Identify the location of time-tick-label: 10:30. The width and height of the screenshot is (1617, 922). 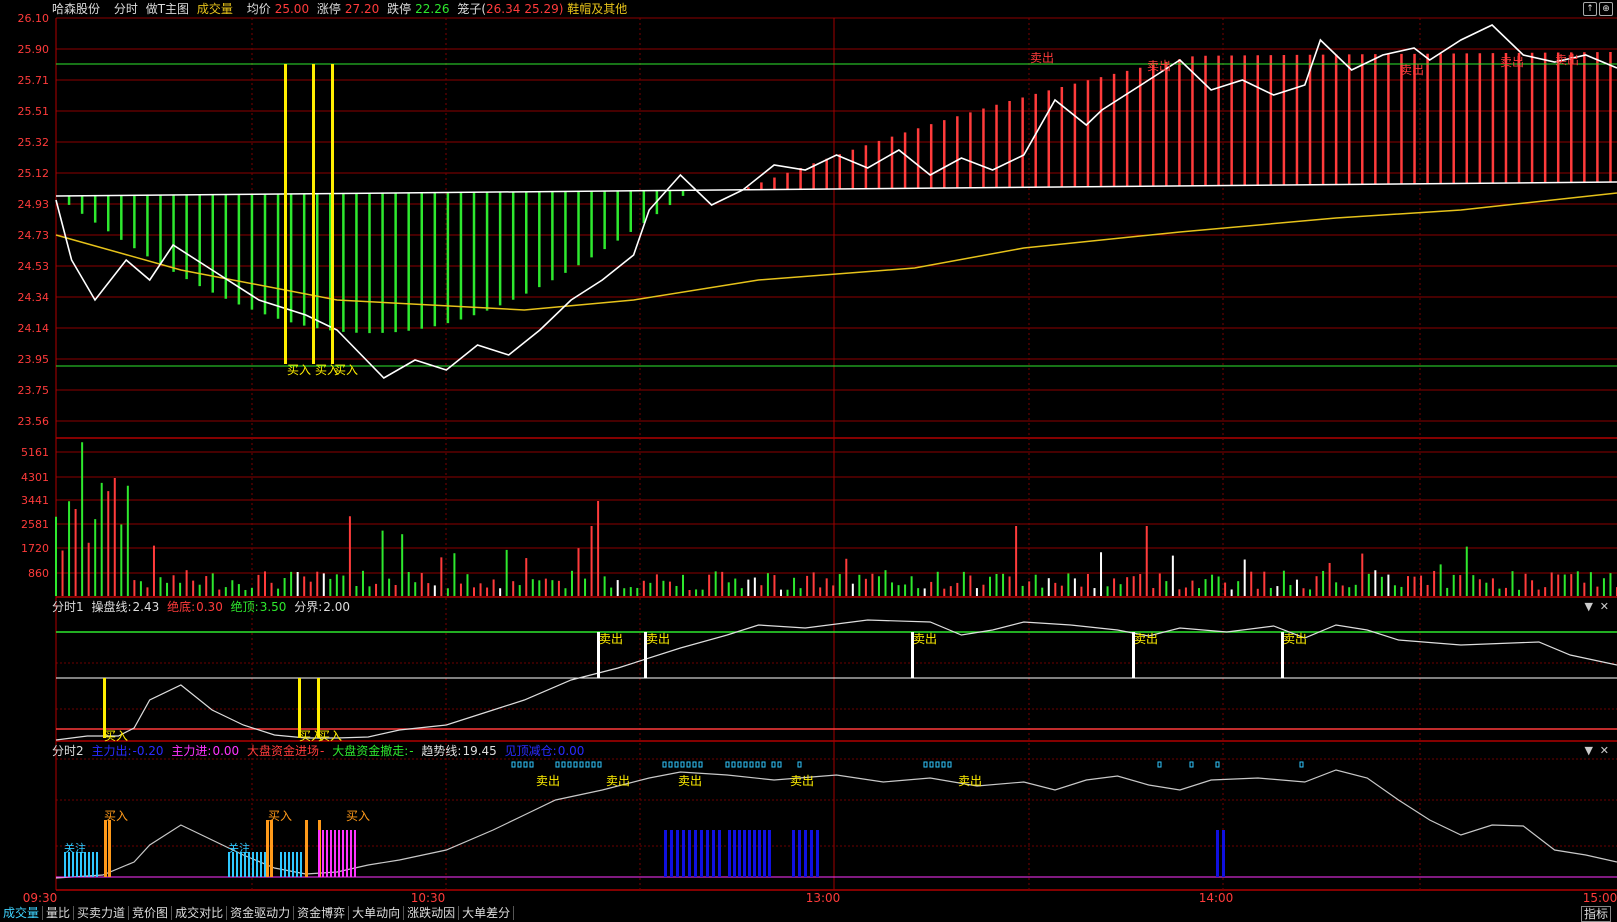
(428, 898).